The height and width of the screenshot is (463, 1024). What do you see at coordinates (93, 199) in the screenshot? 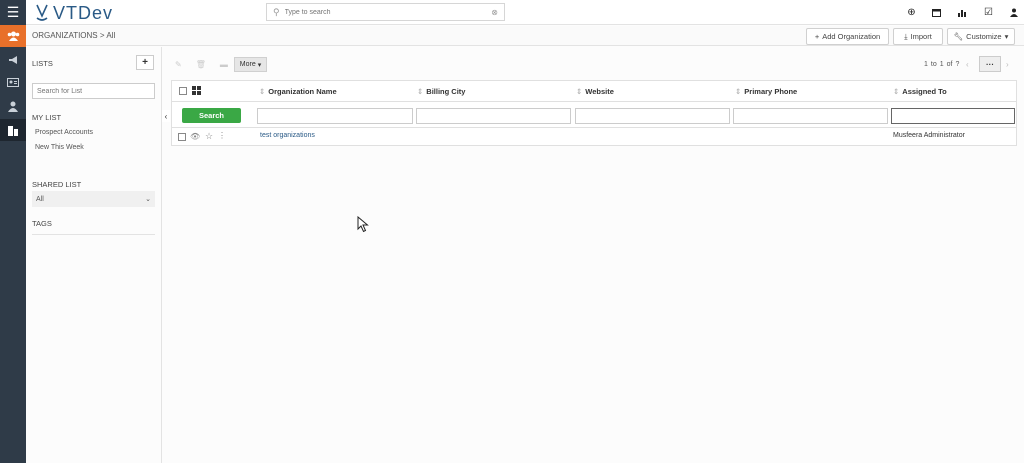
I see `shared-list-select: All ⌄` at bounding box center [93, 199].